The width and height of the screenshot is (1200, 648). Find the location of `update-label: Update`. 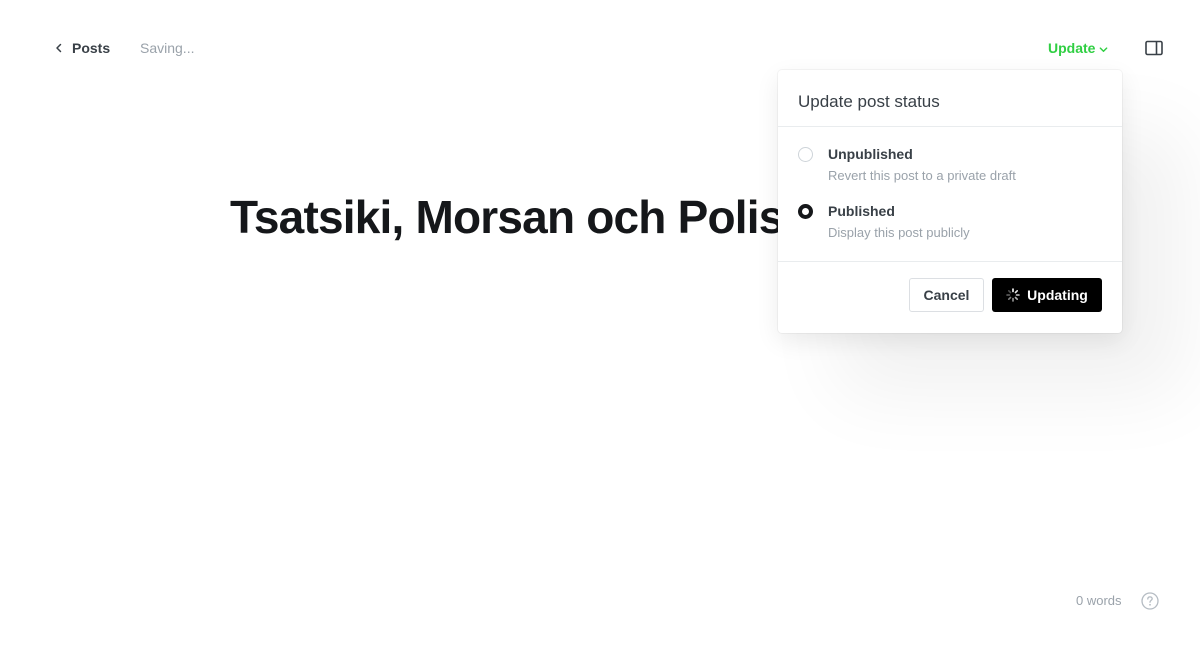

update-label: Update is located at coordinates (1072, 48).